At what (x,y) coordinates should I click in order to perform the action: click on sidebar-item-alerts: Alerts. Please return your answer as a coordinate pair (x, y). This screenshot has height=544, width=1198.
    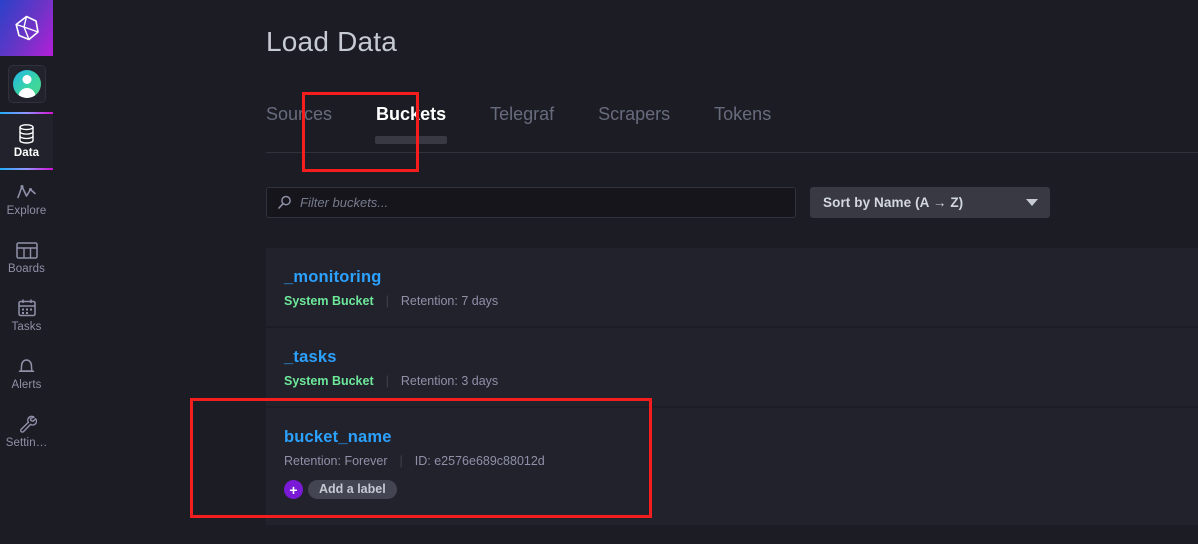
    Looking at the image, I should click on (26, 373).